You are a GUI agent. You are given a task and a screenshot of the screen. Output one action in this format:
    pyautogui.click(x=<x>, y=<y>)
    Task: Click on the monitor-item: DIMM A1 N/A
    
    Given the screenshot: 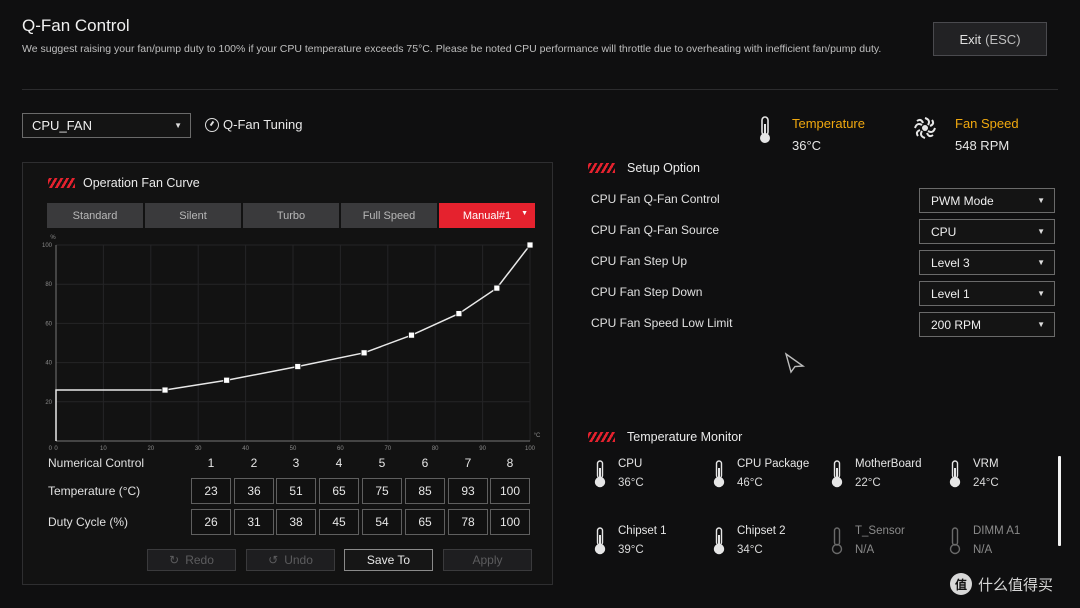 What is the action you would take?
    pyautogui.click(x=984, y=540)
    